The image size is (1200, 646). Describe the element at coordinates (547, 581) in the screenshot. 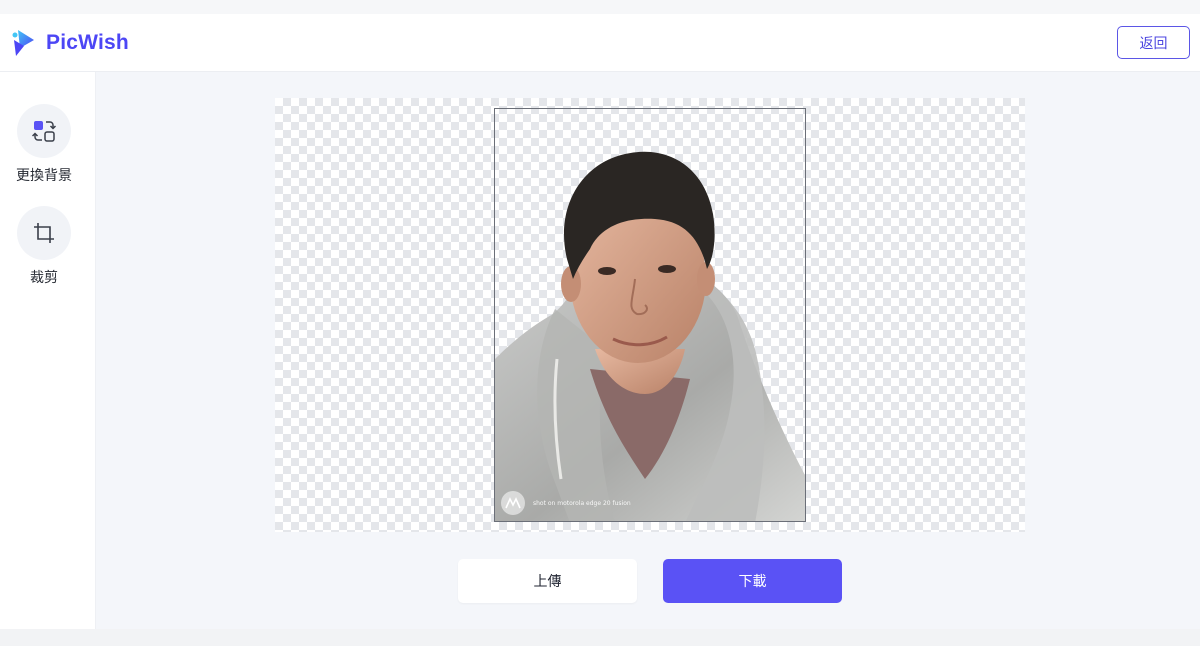

I see `upload-button: 上傳` at that location.